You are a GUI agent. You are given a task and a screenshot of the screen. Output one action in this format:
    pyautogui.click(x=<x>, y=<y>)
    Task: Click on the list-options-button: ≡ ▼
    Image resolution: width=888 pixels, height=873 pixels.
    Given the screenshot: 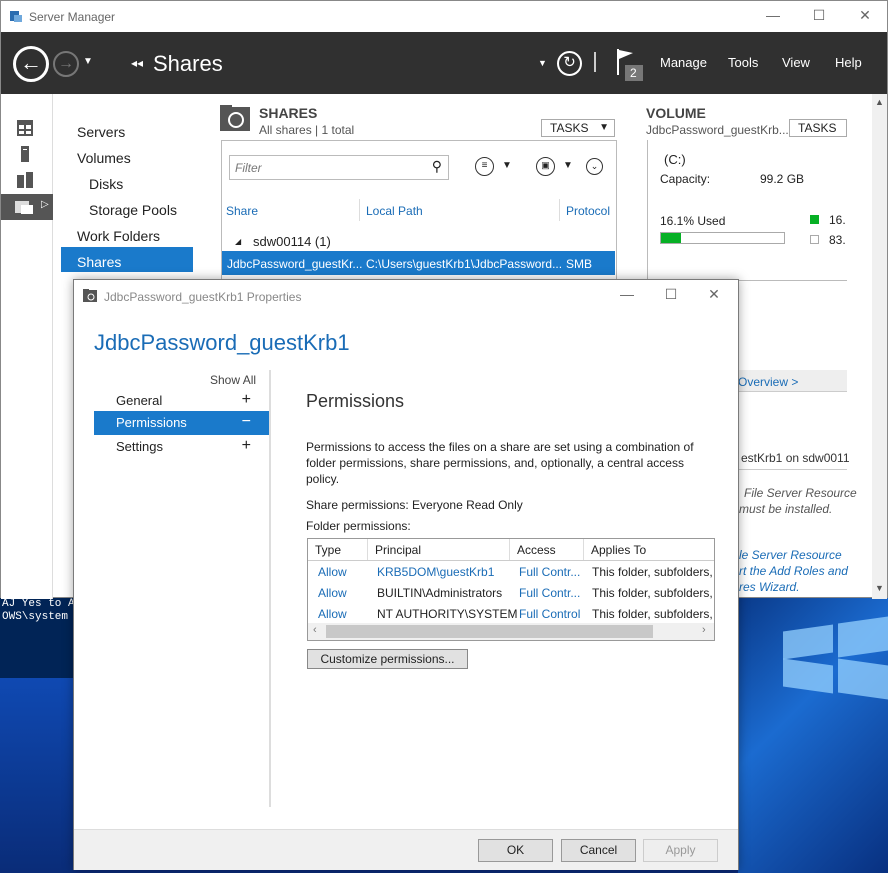 What is the action you would take?
    pyautogui.click(x=495, y=167)
    